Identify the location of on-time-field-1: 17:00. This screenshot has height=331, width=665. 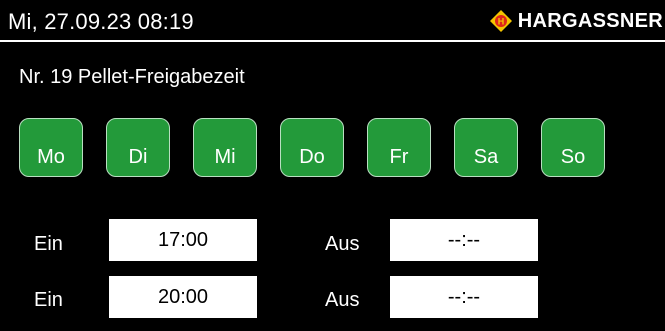
(183, 240).